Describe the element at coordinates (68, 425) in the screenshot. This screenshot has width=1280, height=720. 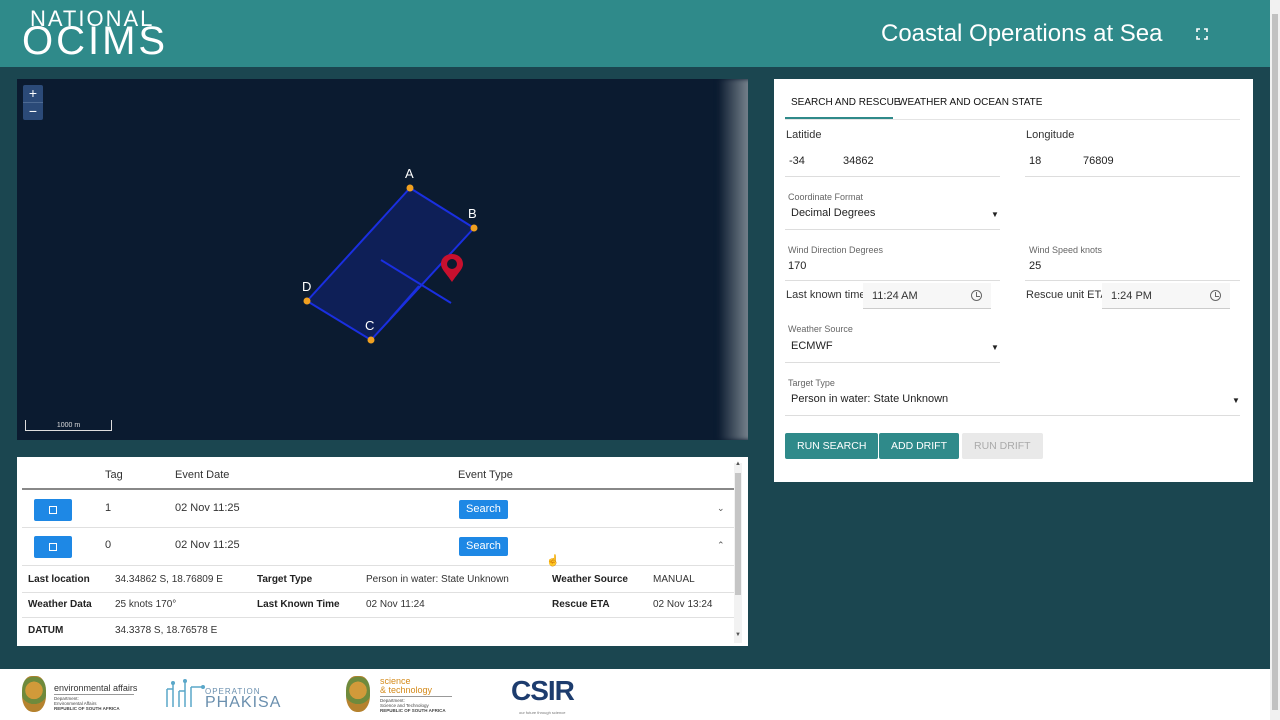
I see `scale-bar: 1000 m` at that location.